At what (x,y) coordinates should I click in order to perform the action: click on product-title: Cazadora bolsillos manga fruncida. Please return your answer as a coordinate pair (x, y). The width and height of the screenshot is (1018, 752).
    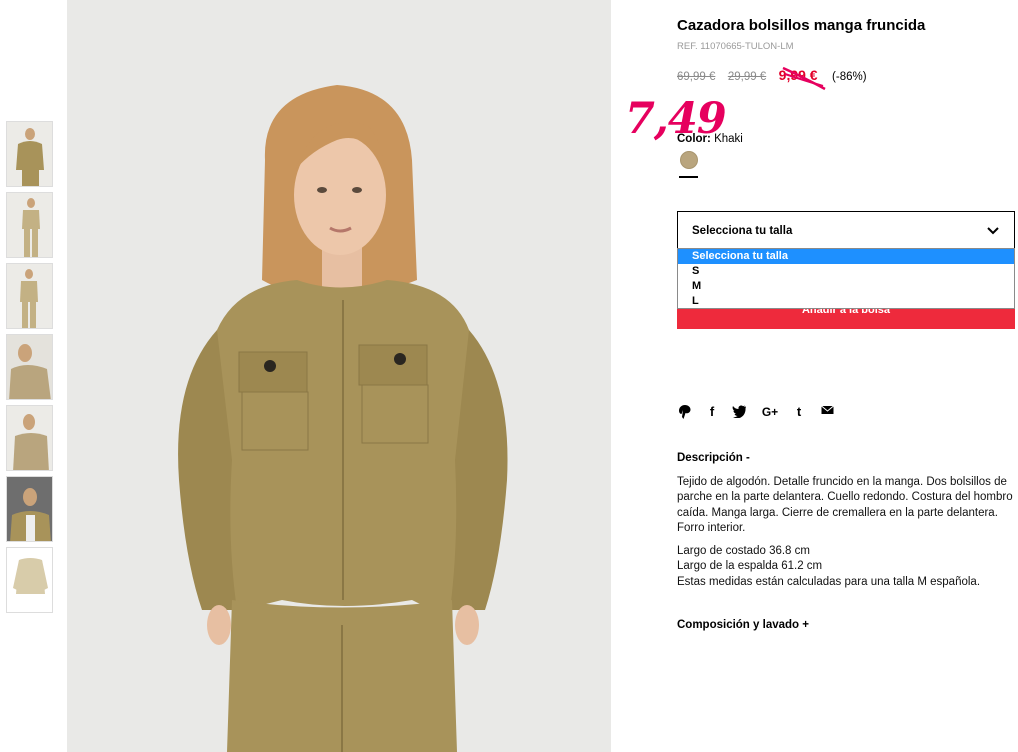
    Looking at the image, I should click on (801, 25).